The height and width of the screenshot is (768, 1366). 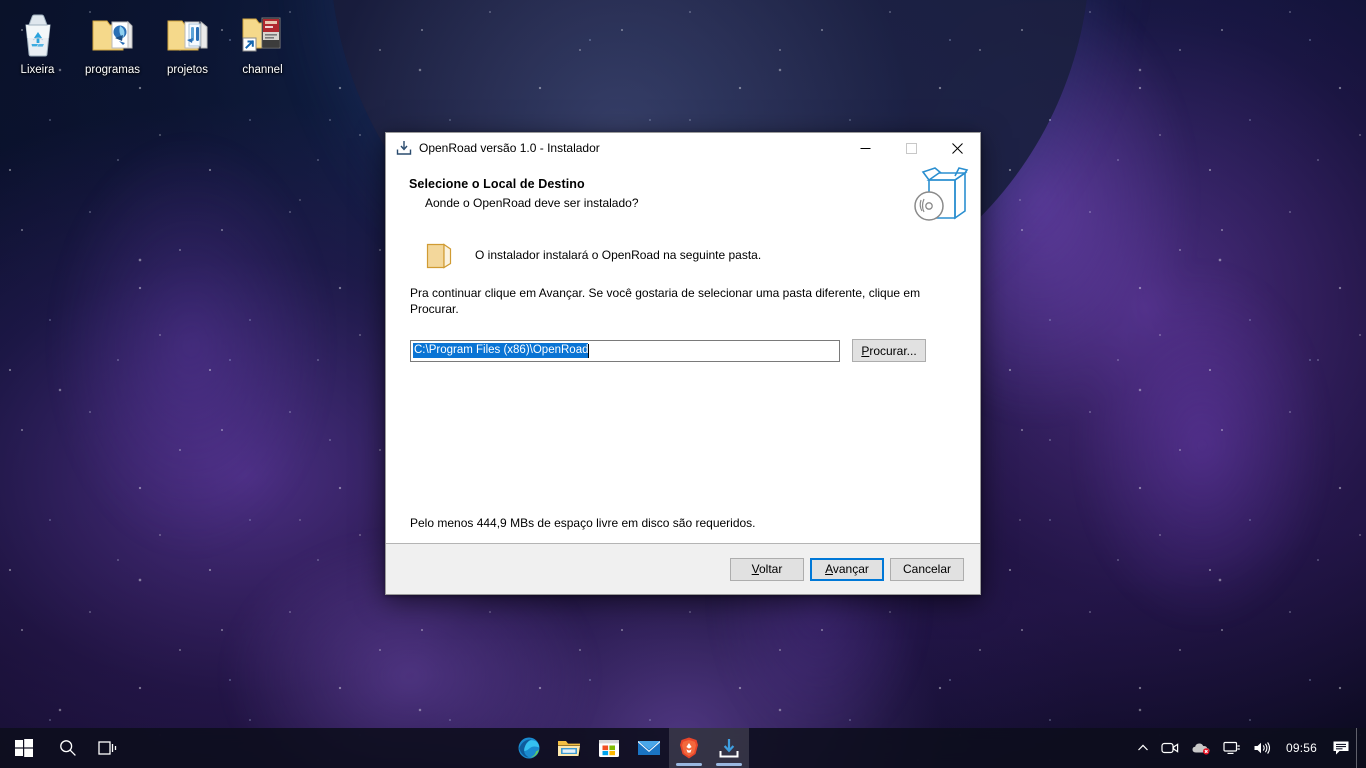 I want to click on edge-icon, so click(x=529, y=748).